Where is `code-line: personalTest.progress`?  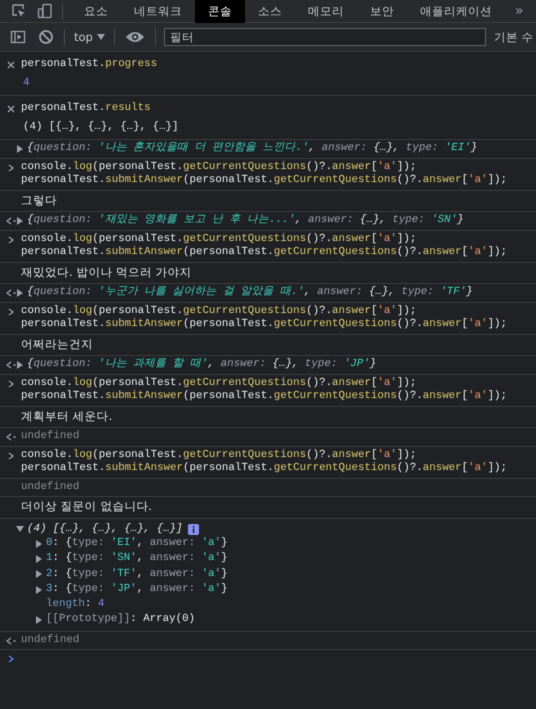
code-line: personalTest.progress is located at coordinates (89, 65).